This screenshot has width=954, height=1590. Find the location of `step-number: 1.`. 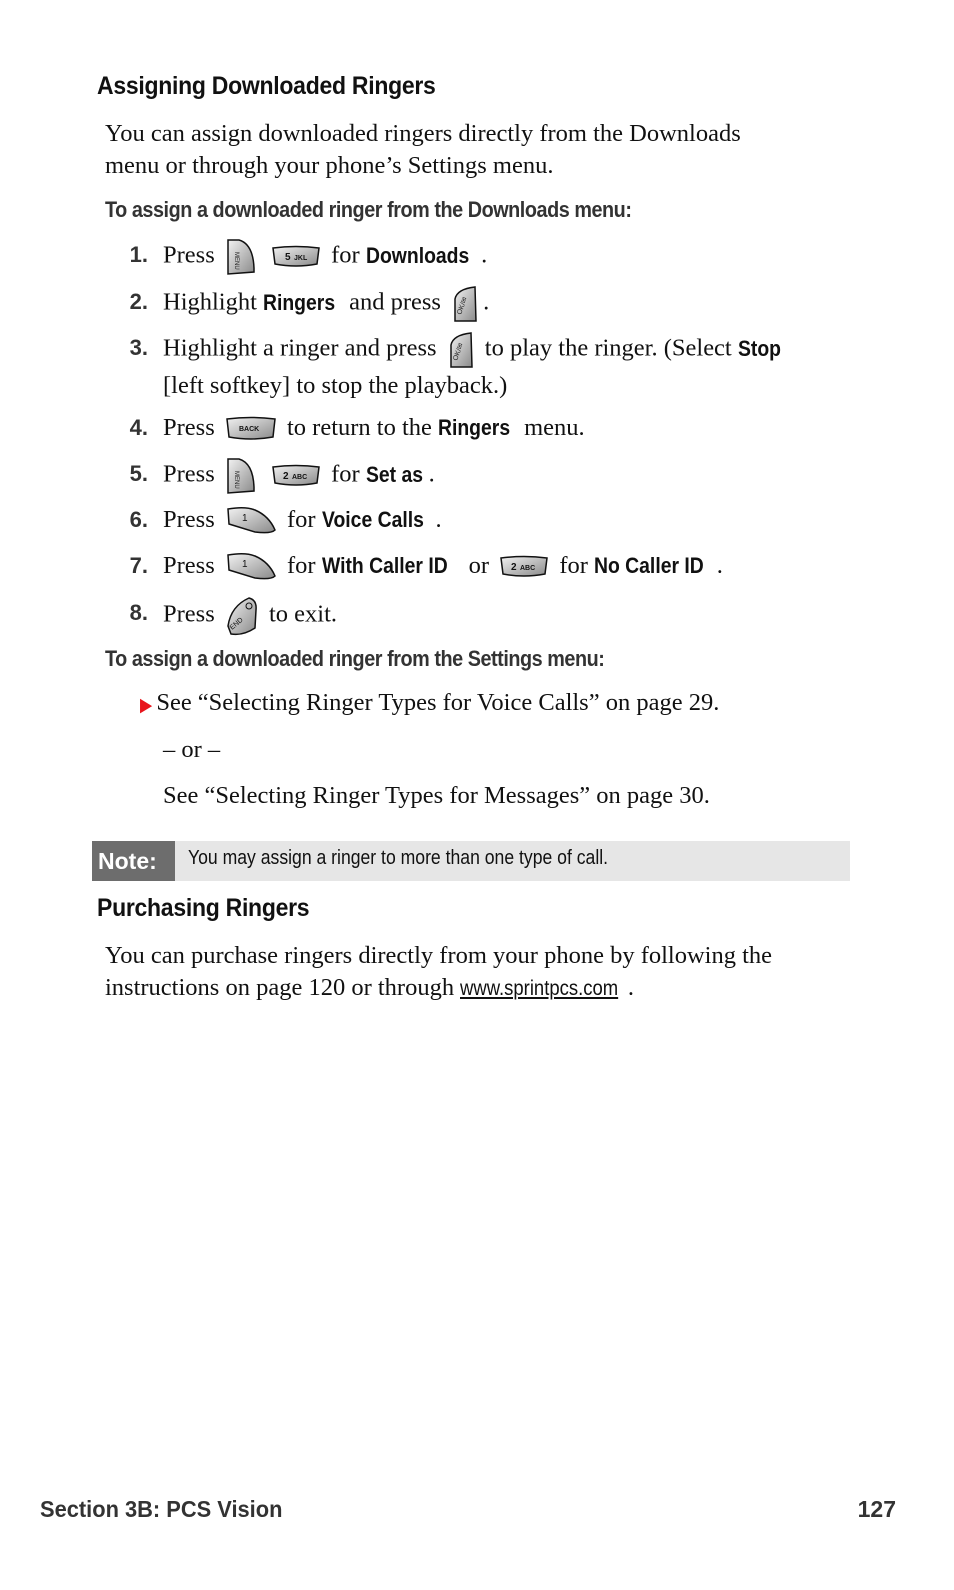

step-number: 1. is located at coordinates (138, 254).